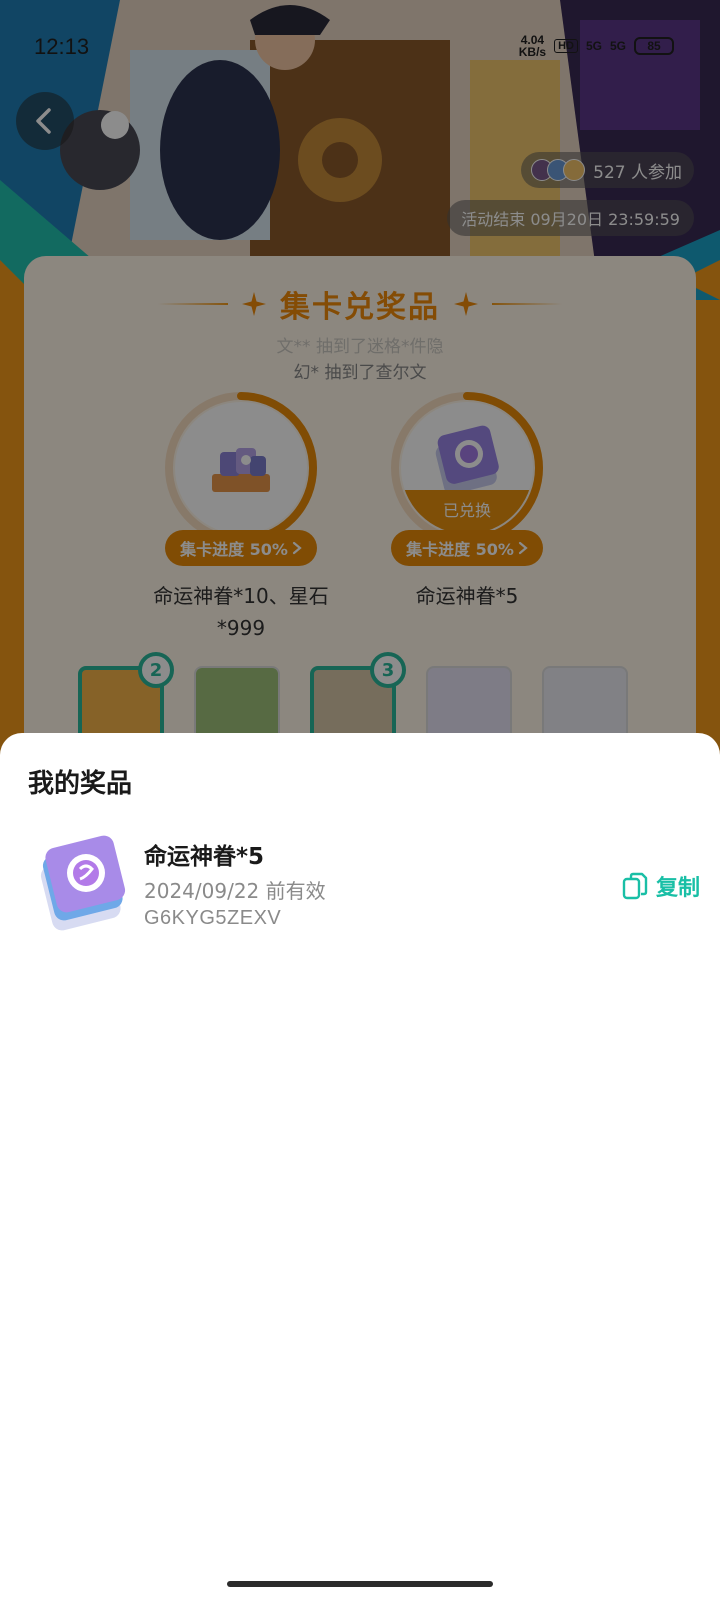 The image size is (720, 1600). I want to click on destiny-ticket-icon, so click(83, 883).